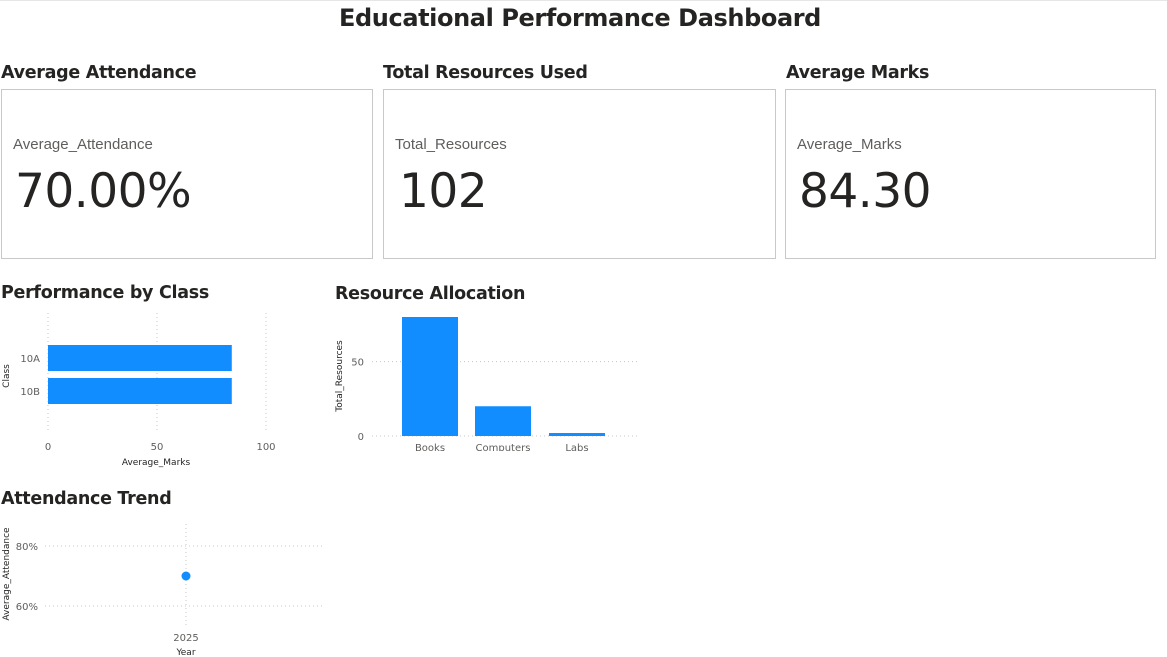  I want to click on kpi-card-average-attendance: Average_Attendance 70.00%, so click(187, 174).